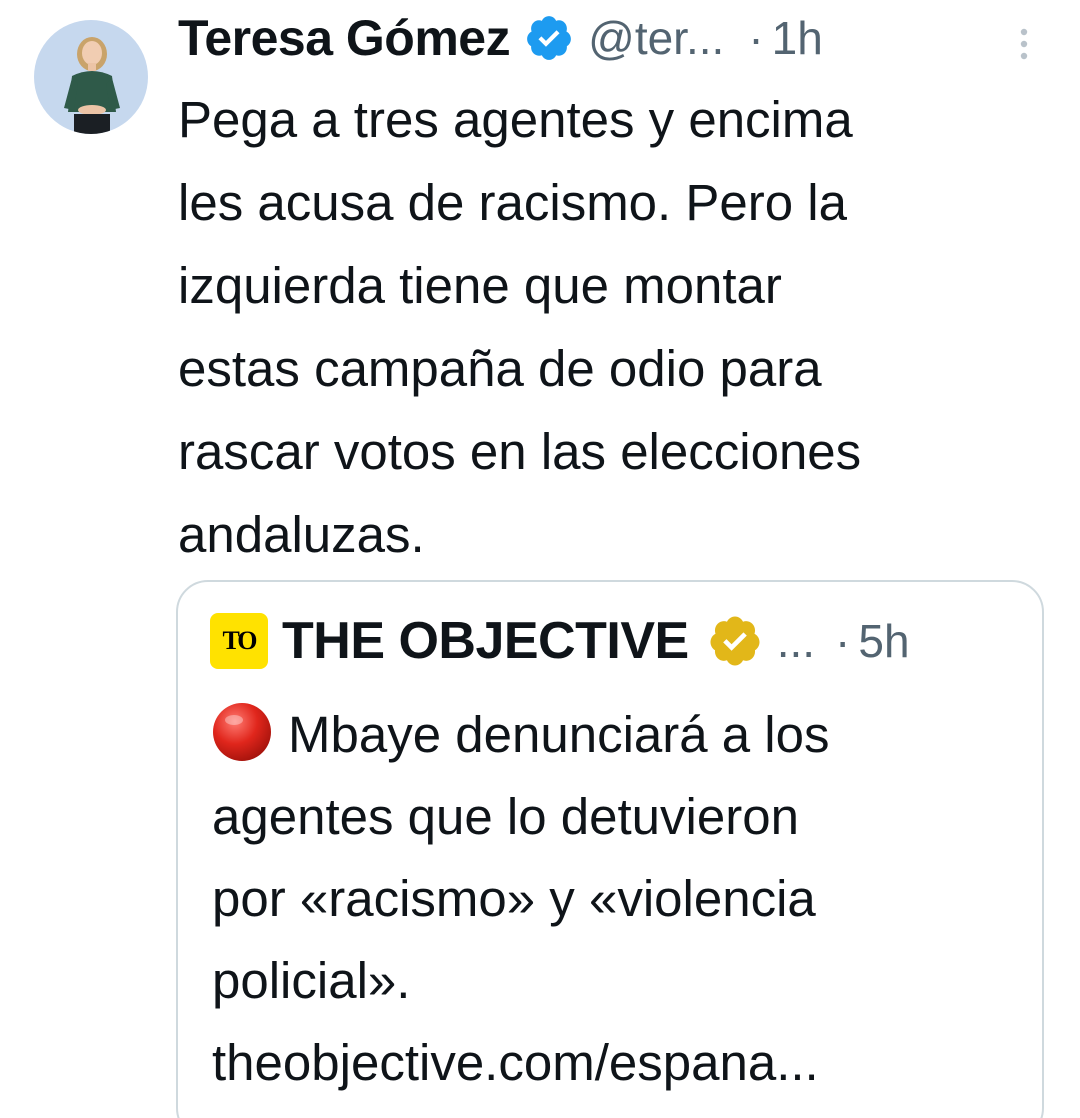  What do you see at coordinates (735, 641) in the screenshot?
I see `gold-verified-badge-icon` at bounding box center [735, 641].